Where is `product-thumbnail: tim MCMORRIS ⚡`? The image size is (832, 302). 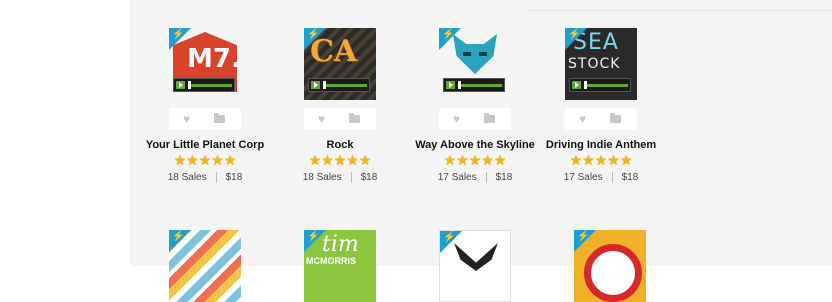
product-thumbnail: tim MCMORRIS ⚡ is located at coordinates (340, 266).